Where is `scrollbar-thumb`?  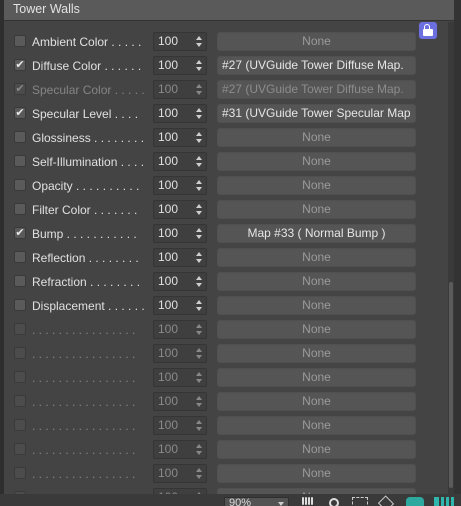
scrollbar-thumb is located at coordinates (451, 385).